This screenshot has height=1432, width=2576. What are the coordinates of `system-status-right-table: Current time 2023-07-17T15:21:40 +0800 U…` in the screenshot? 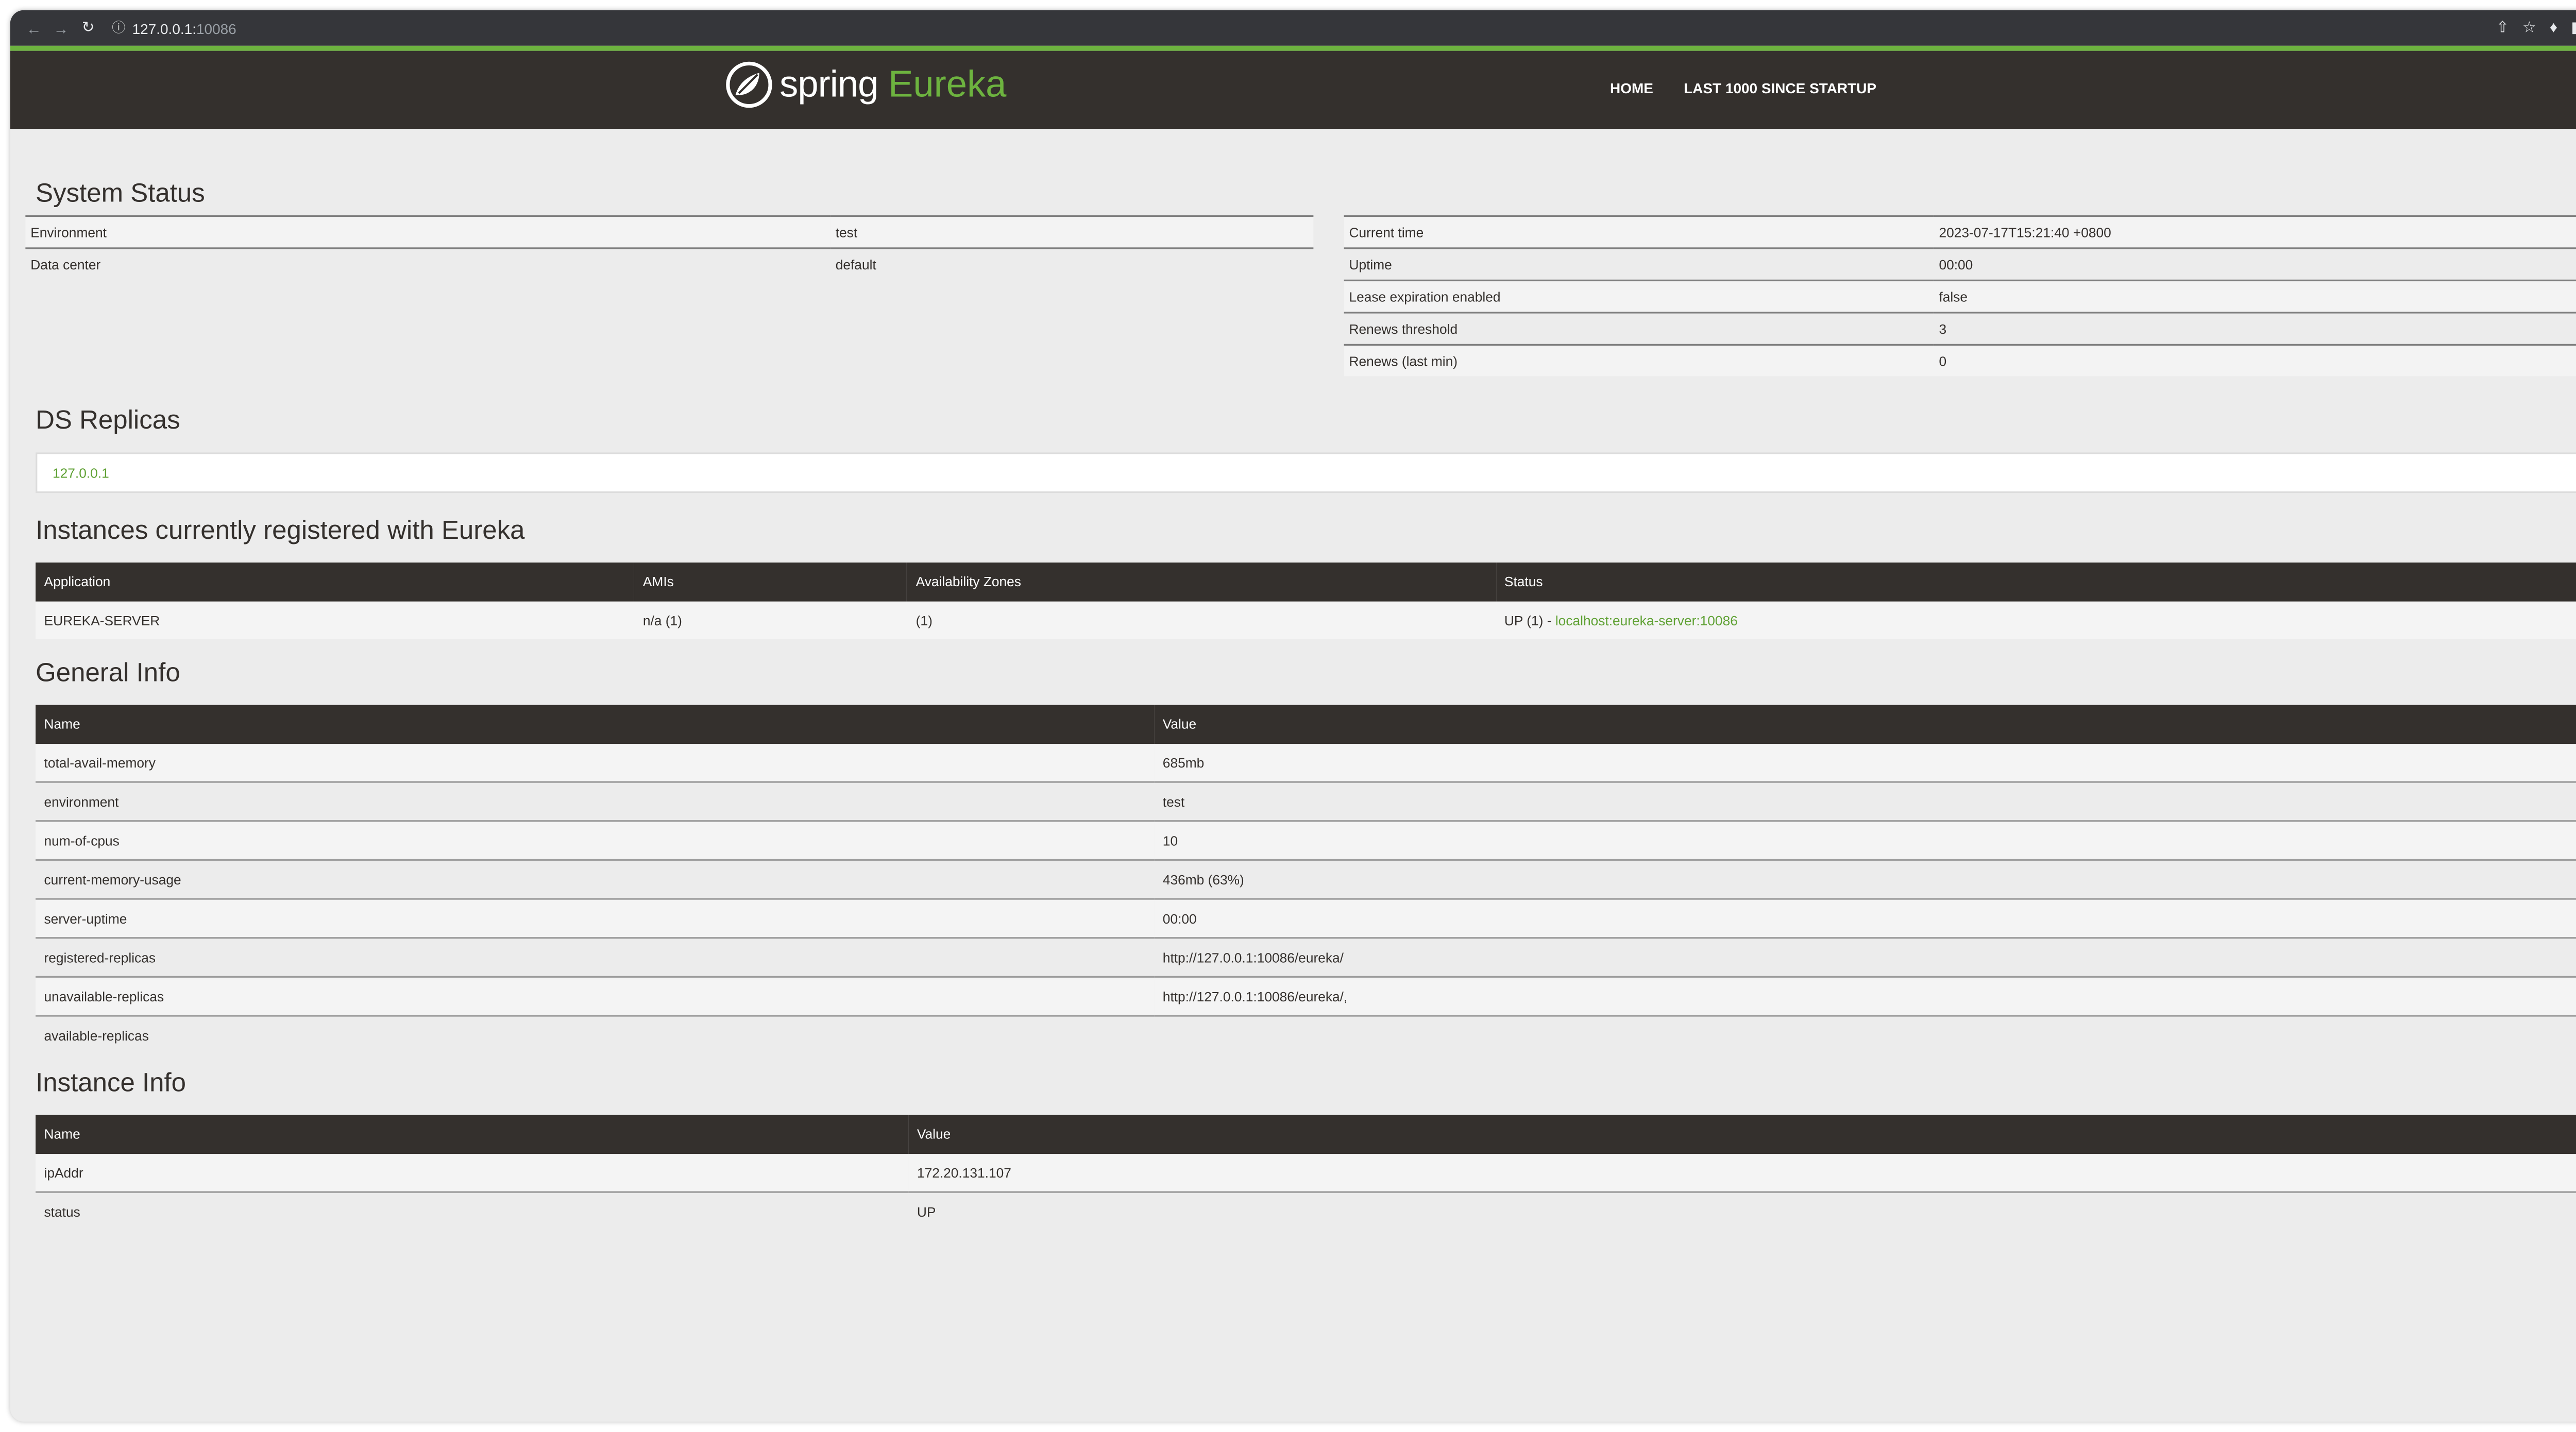 It's located at (1960, 296).